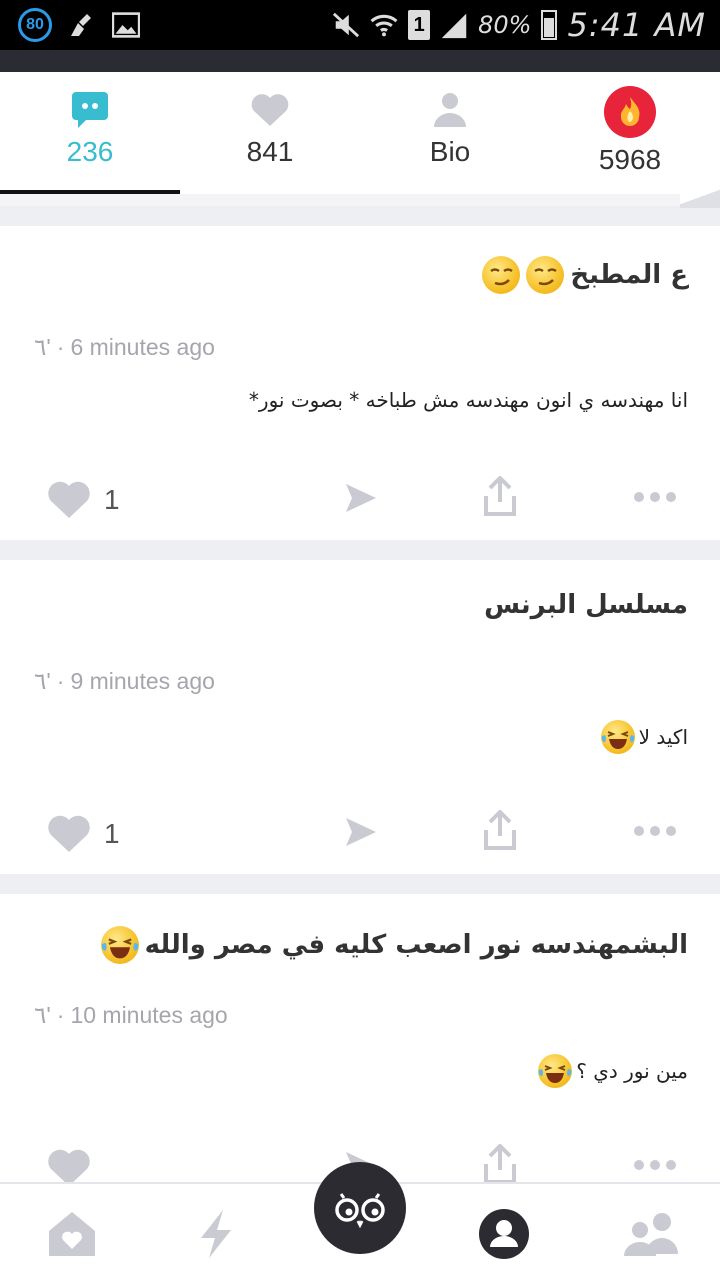 This screenshot has height=1280, width=720. I want to click on profile-icon, so click(504, 1234).